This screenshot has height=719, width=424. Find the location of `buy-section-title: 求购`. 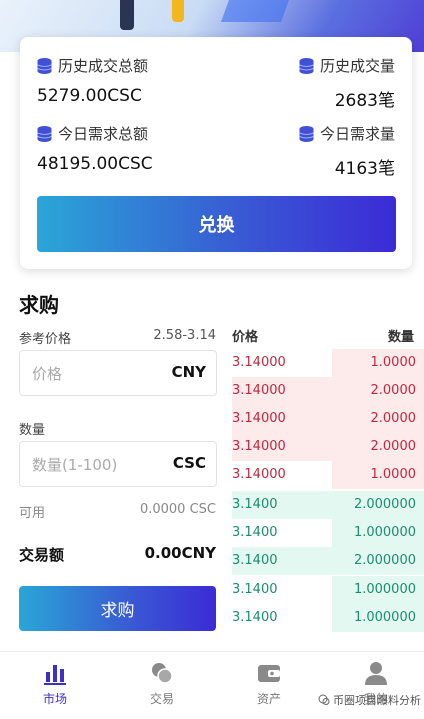

buy-section-title: 求购 is located at coordinates (39, 305).